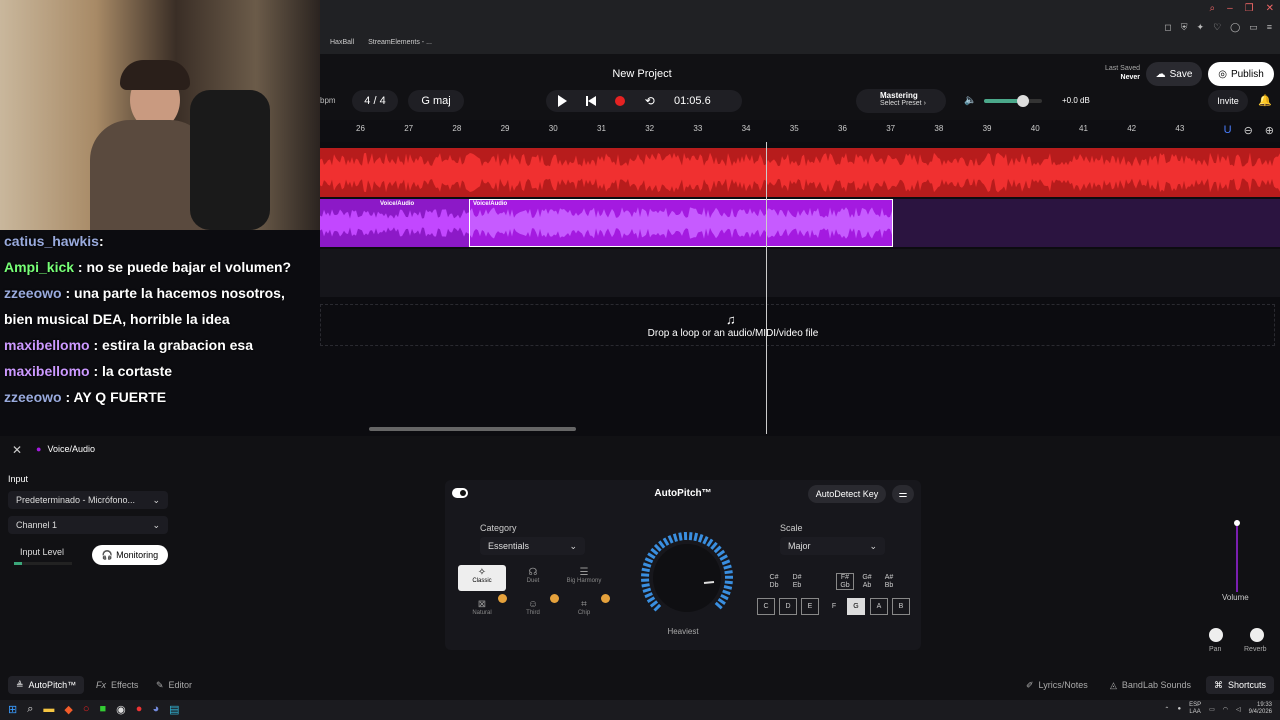 Image resolution: width=1280 pixels, height=720 pixels. I want to click on opera-icon: ○, so click(86, 709).